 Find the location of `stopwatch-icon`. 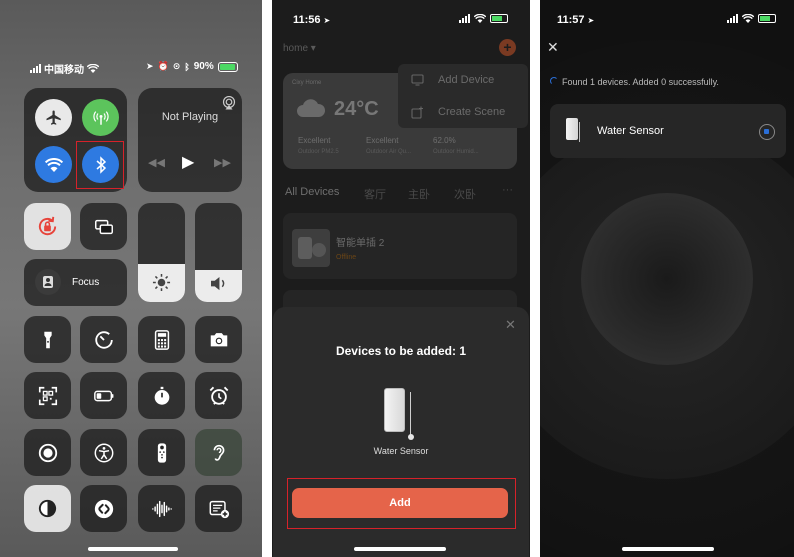

stopwatch-icon is located at coordinates (161, 395).